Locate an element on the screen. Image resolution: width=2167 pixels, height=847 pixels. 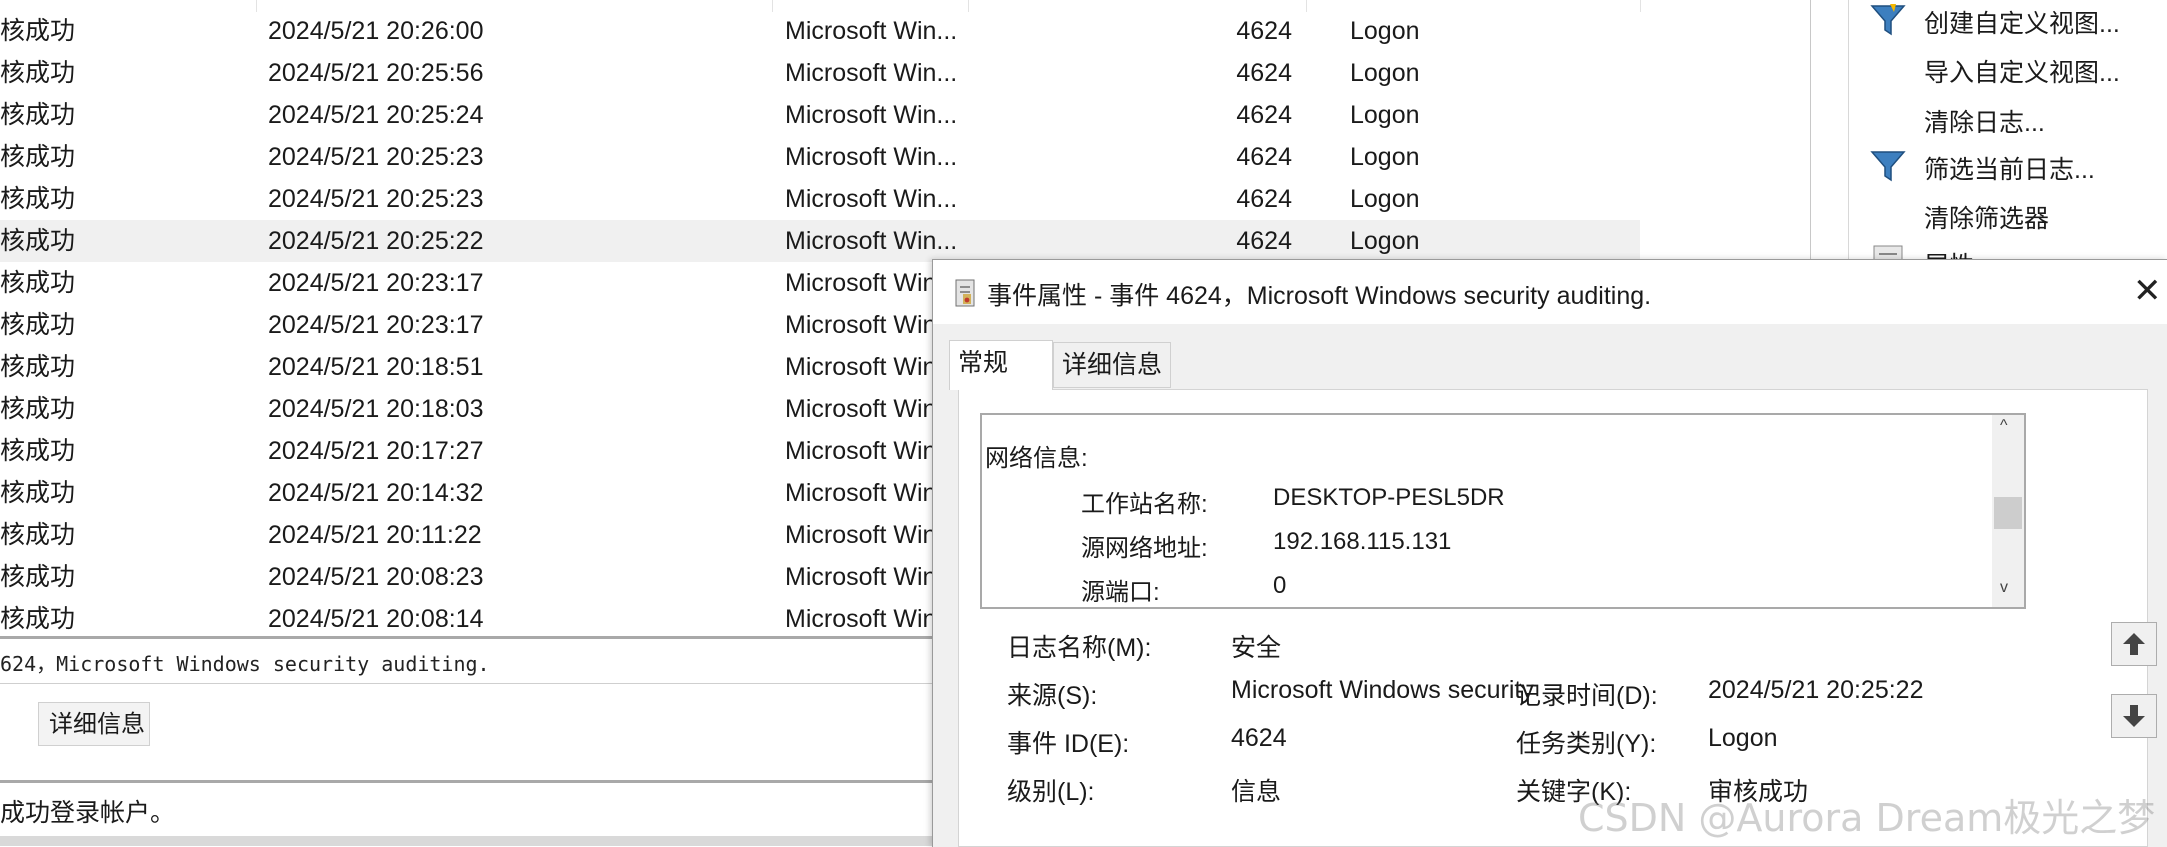
previous-event-button is located at coordinates (2134, 644).